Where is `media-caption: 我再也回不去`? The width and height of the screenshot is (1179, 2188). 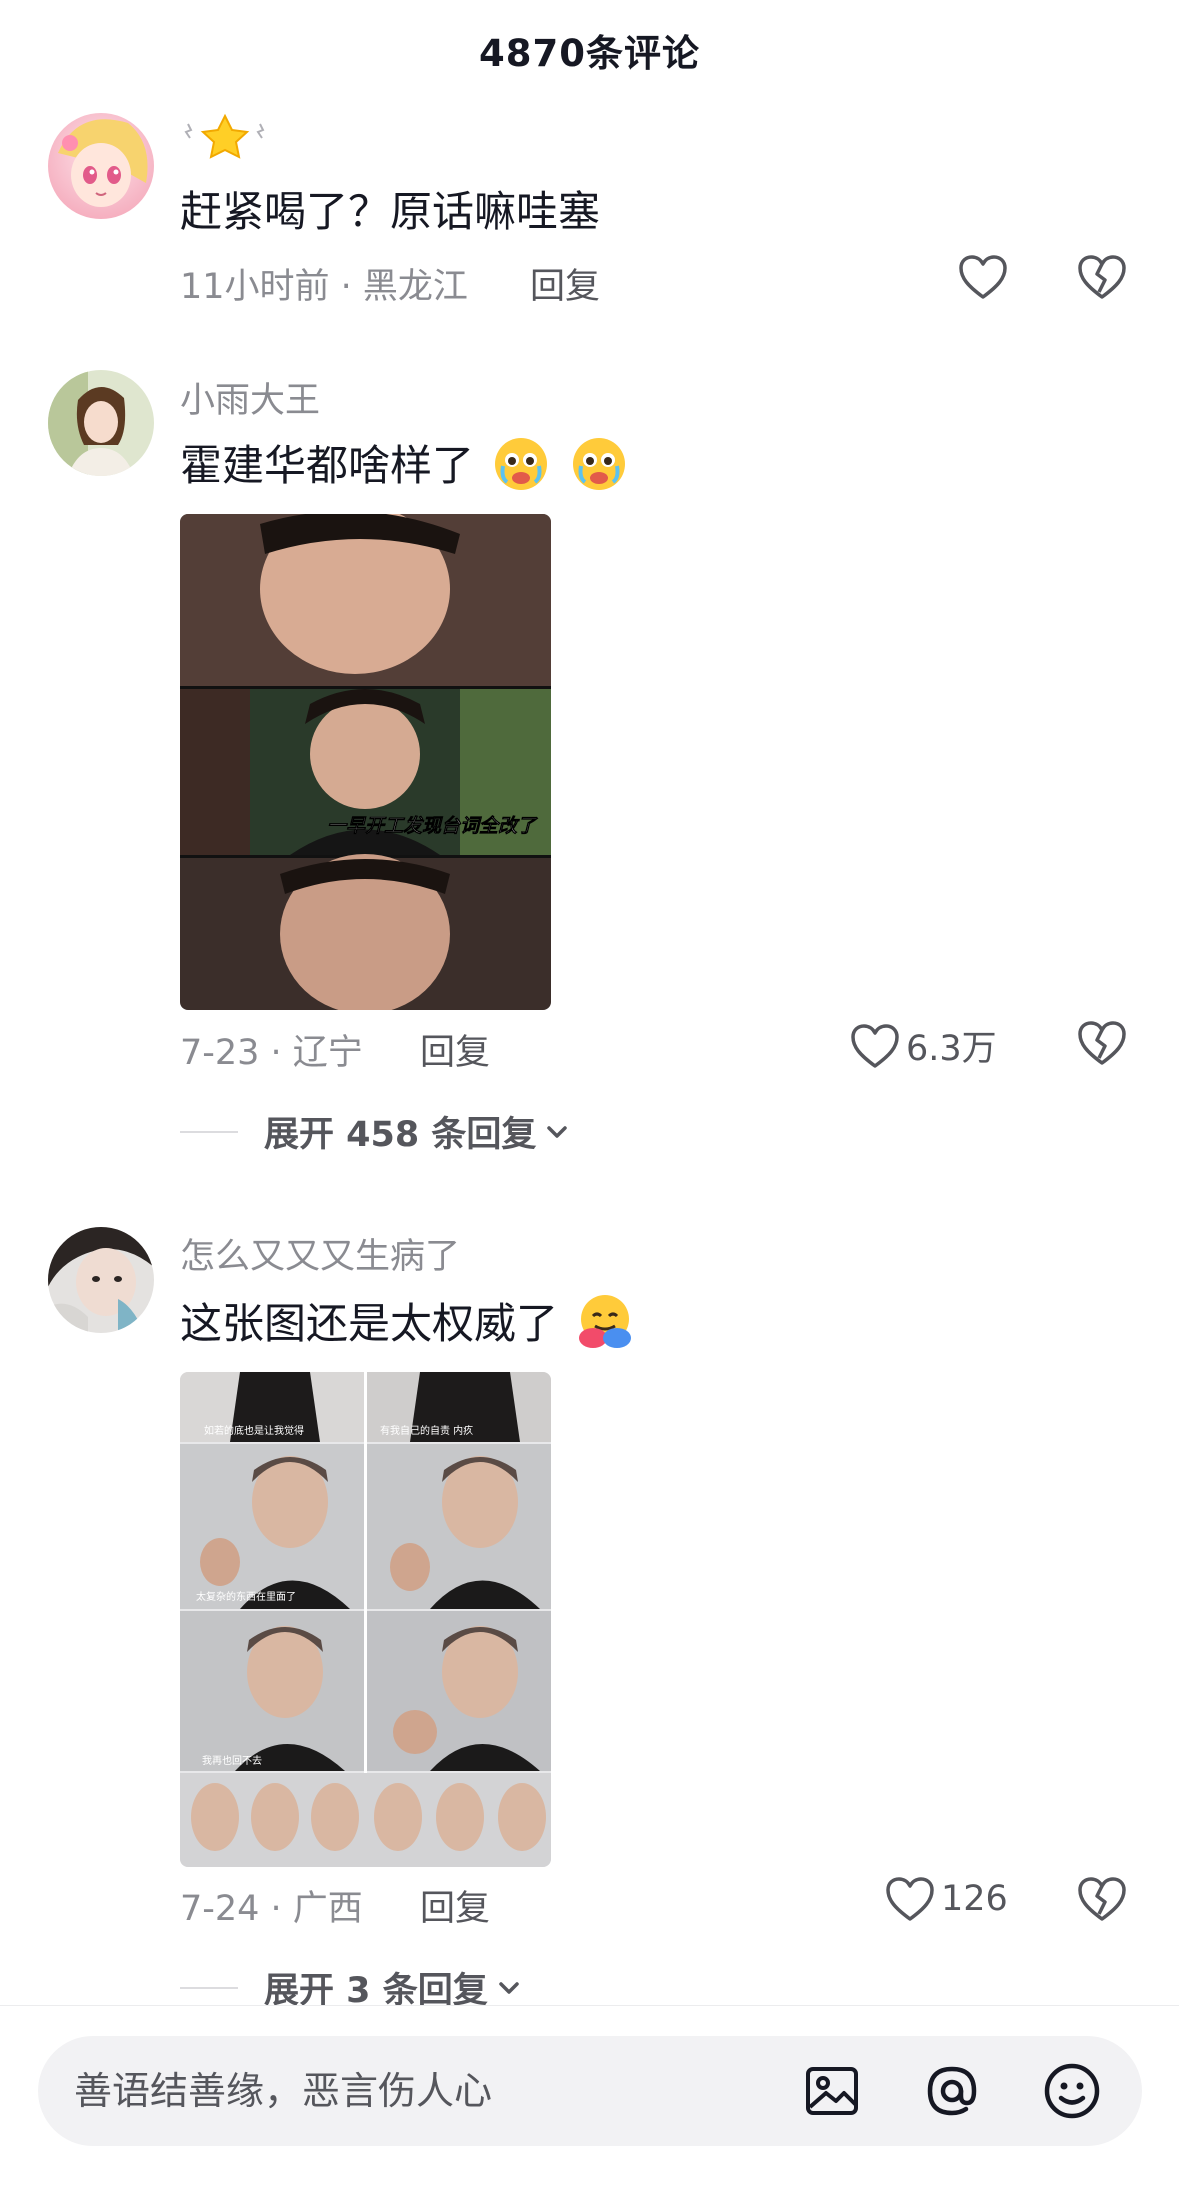 media-caption: 我再也回不去 is located at coordinates (232, 1760).